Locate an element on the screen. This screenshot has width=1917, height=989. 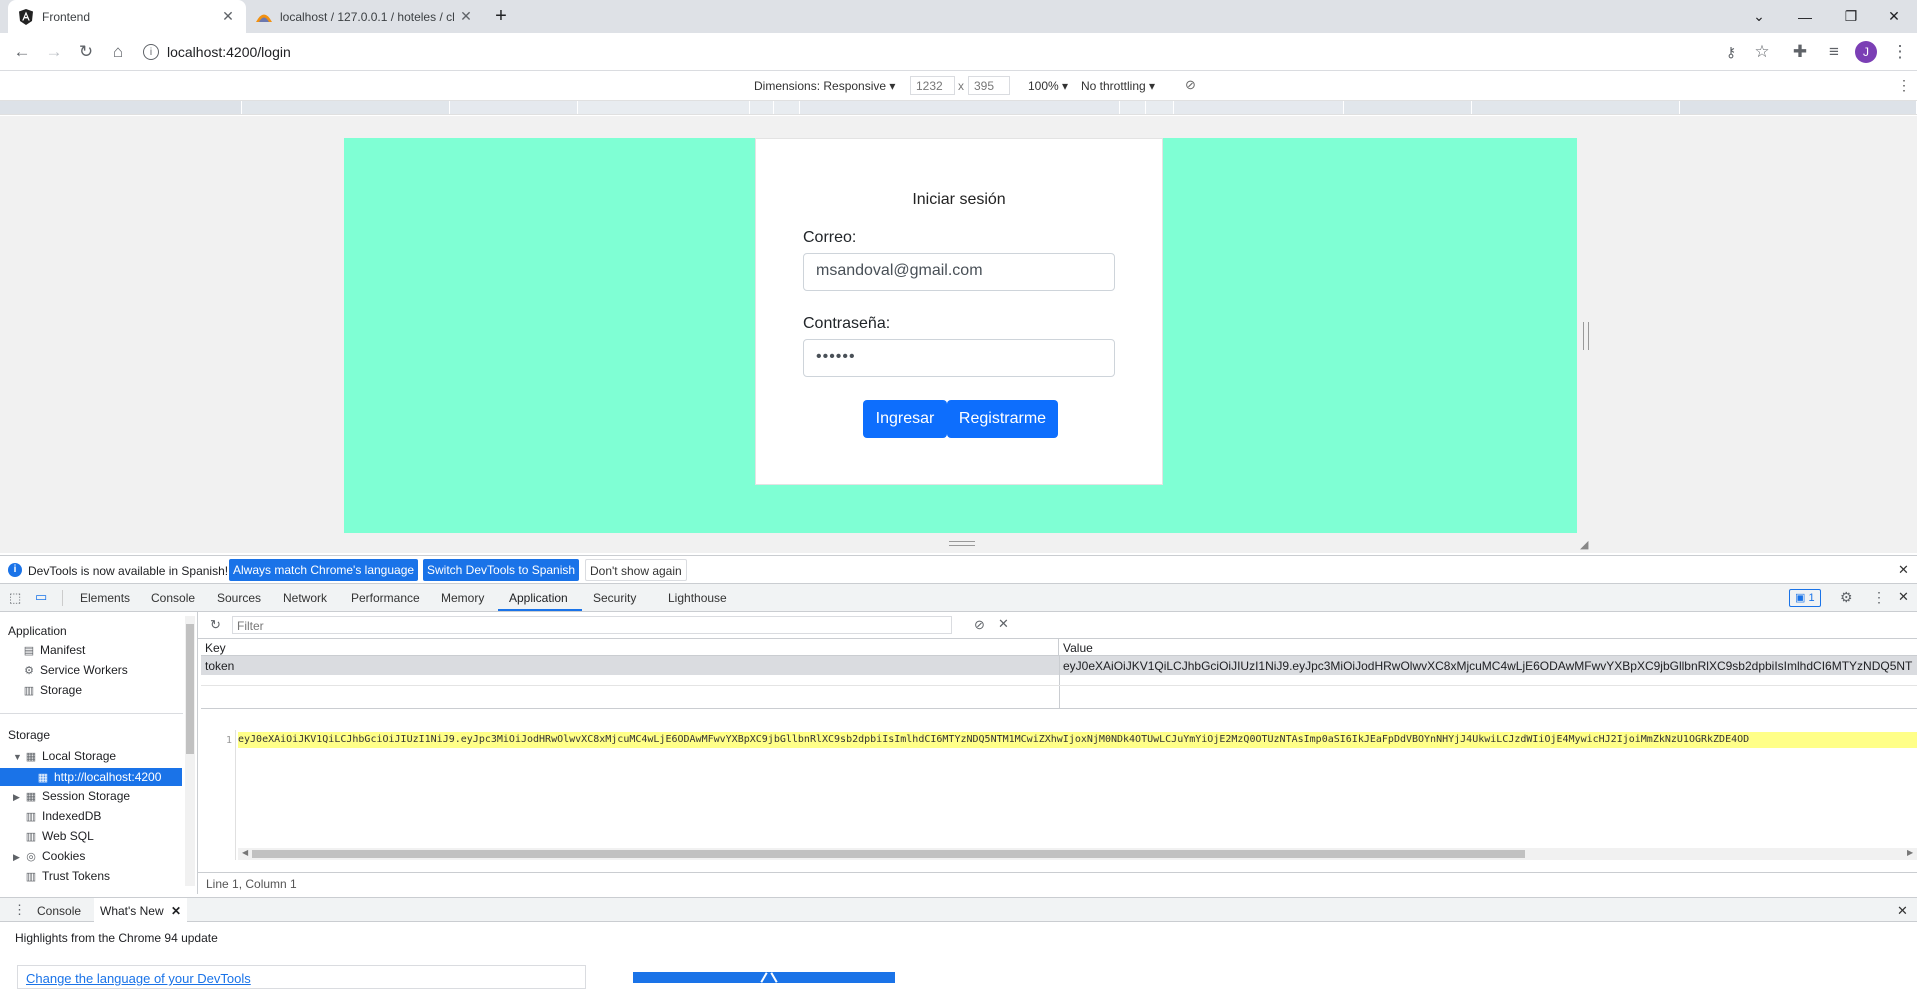
clear-all-icon: ⊘ is located at coordinates (979, 625).